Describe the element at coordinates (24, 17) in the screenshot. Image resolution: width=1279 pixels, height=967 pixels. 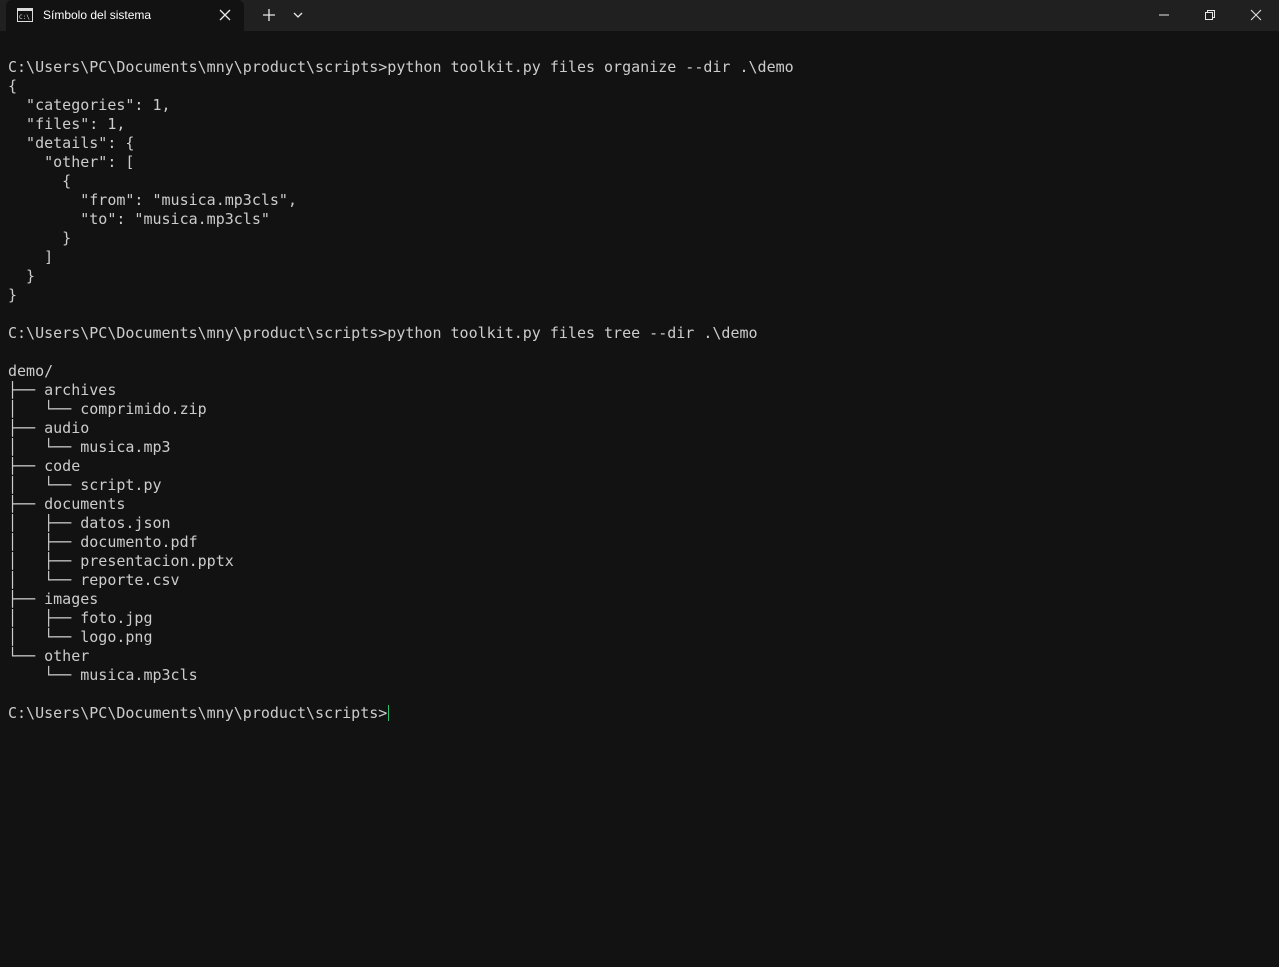
I see `svg-text: C:\` at that location.